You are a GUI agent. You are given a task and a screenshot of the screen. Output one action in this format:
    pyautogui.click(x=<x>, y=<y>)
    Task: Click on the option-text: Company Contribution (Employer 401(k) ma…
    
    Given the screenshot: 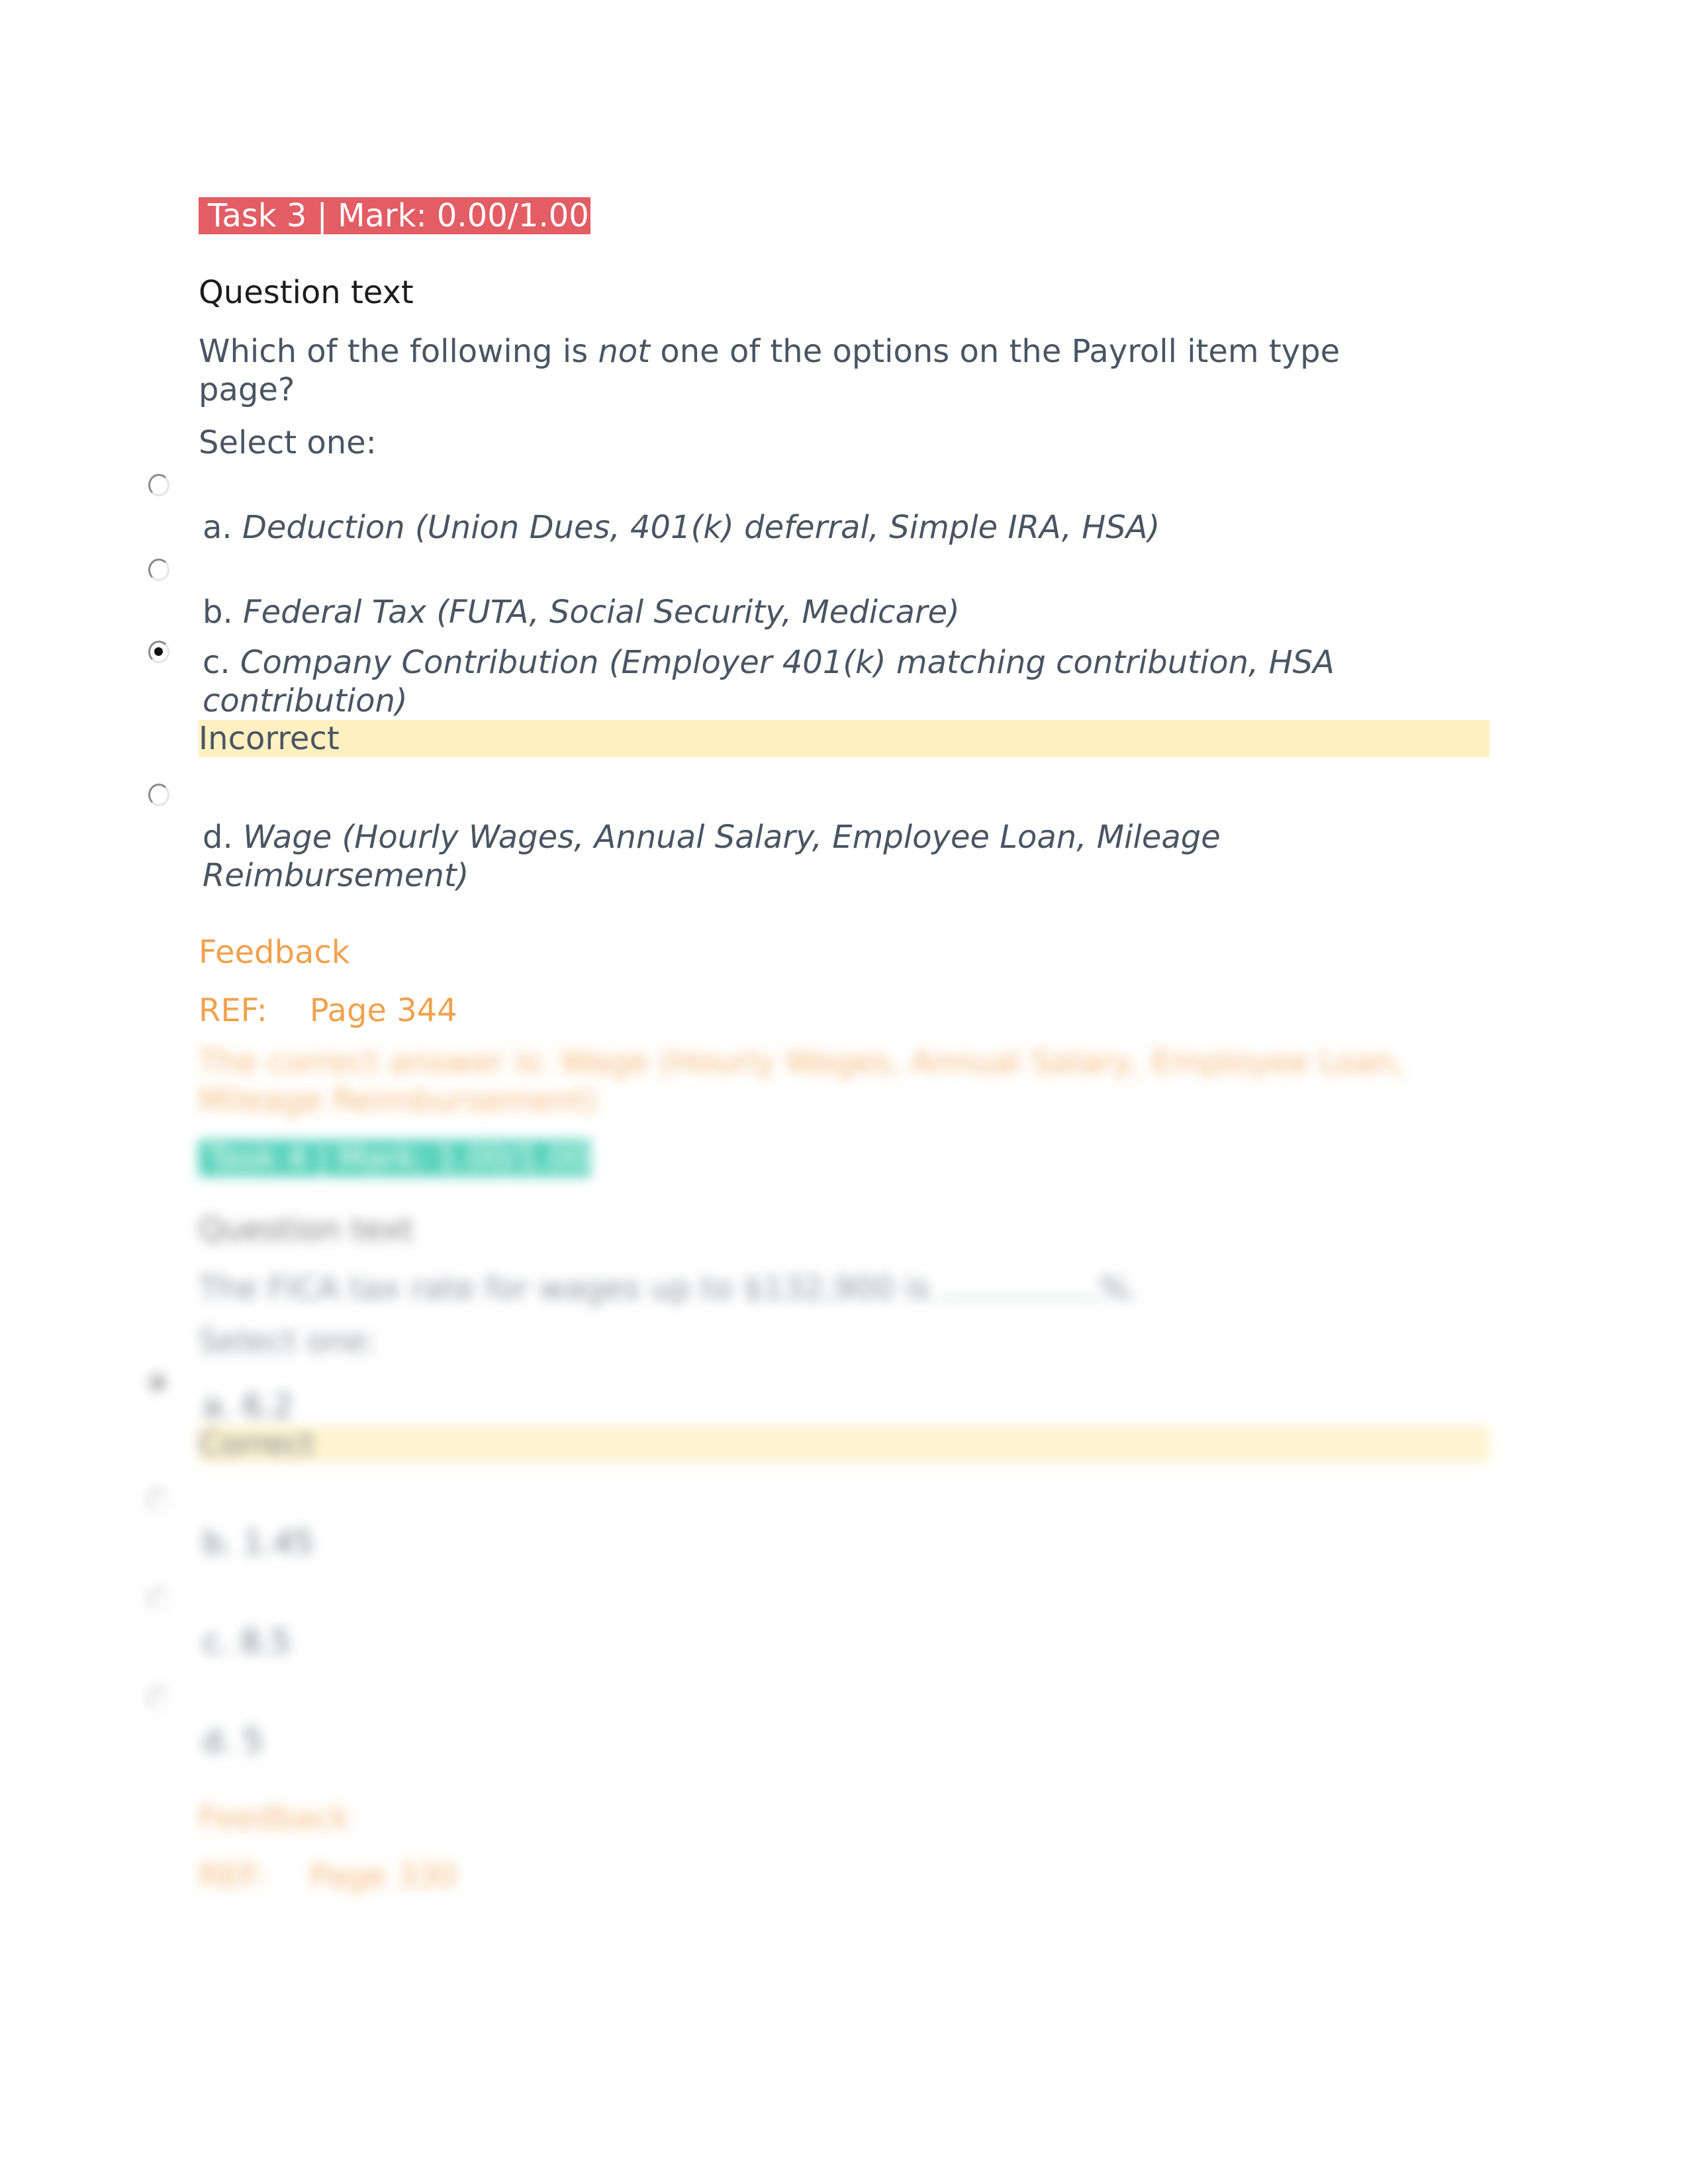 What is the action you would take?
    pyautogui.click(x=769, y=681)
    